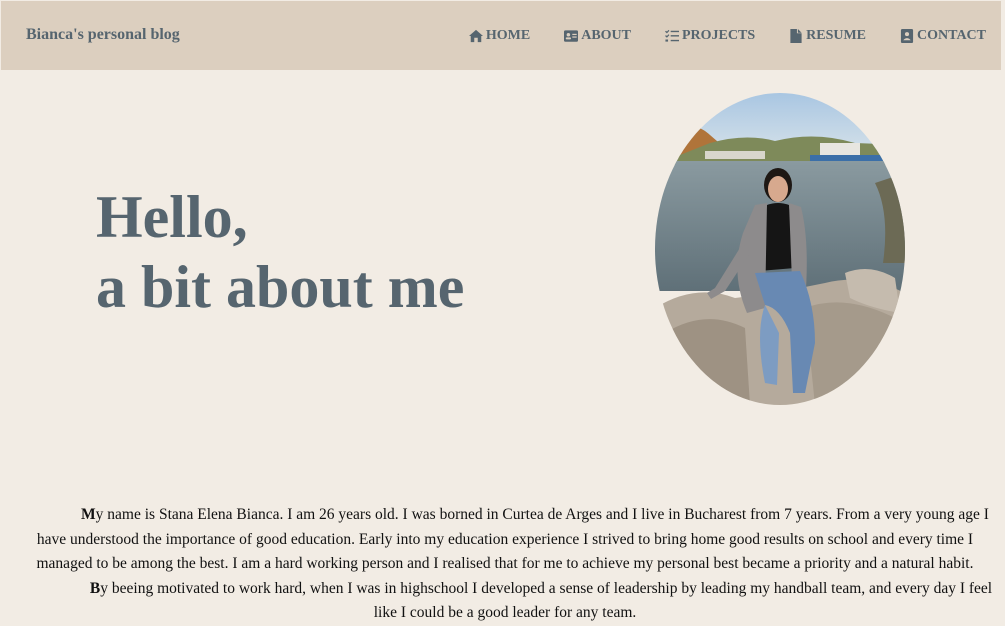 The image size is (1005, 626). I want to click on nav-about-link: ABOUT, so click(597, 36).